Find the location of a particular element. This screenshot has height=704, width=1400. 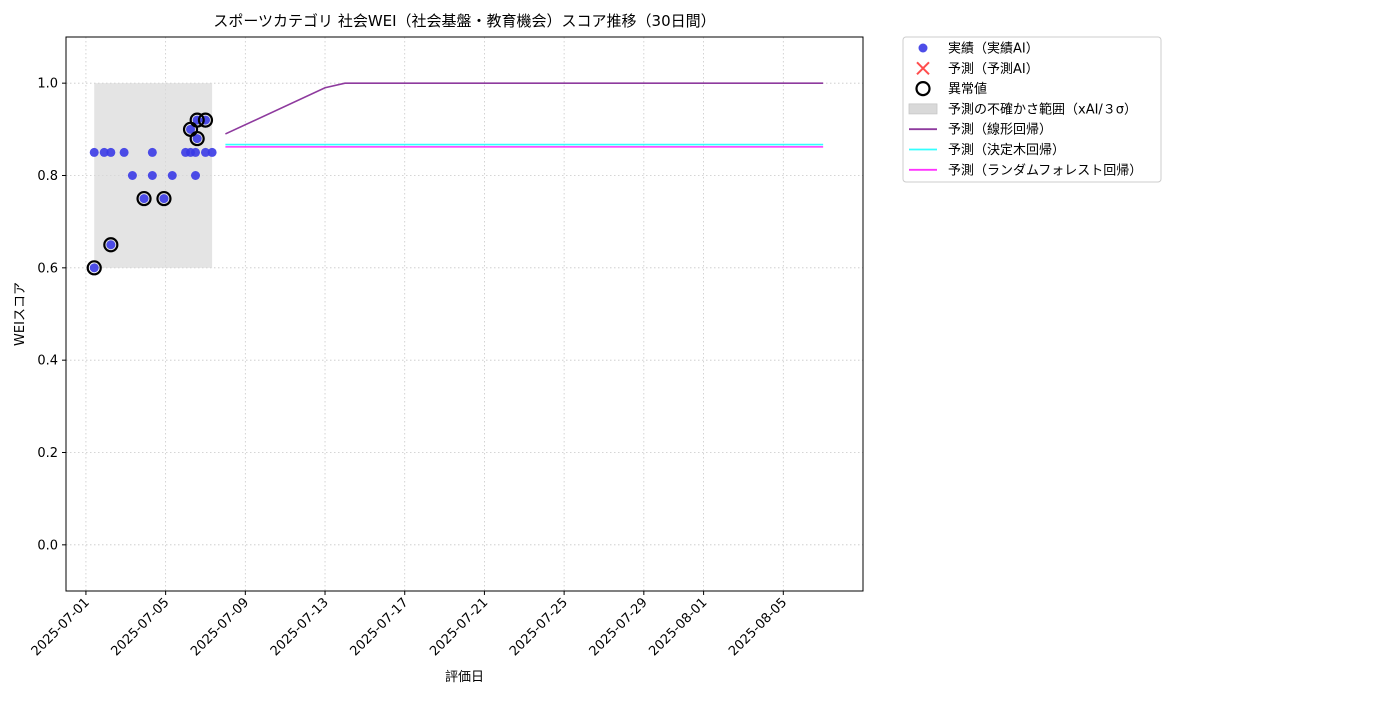

legend-swatch-band is located at coordinates (923, 109).